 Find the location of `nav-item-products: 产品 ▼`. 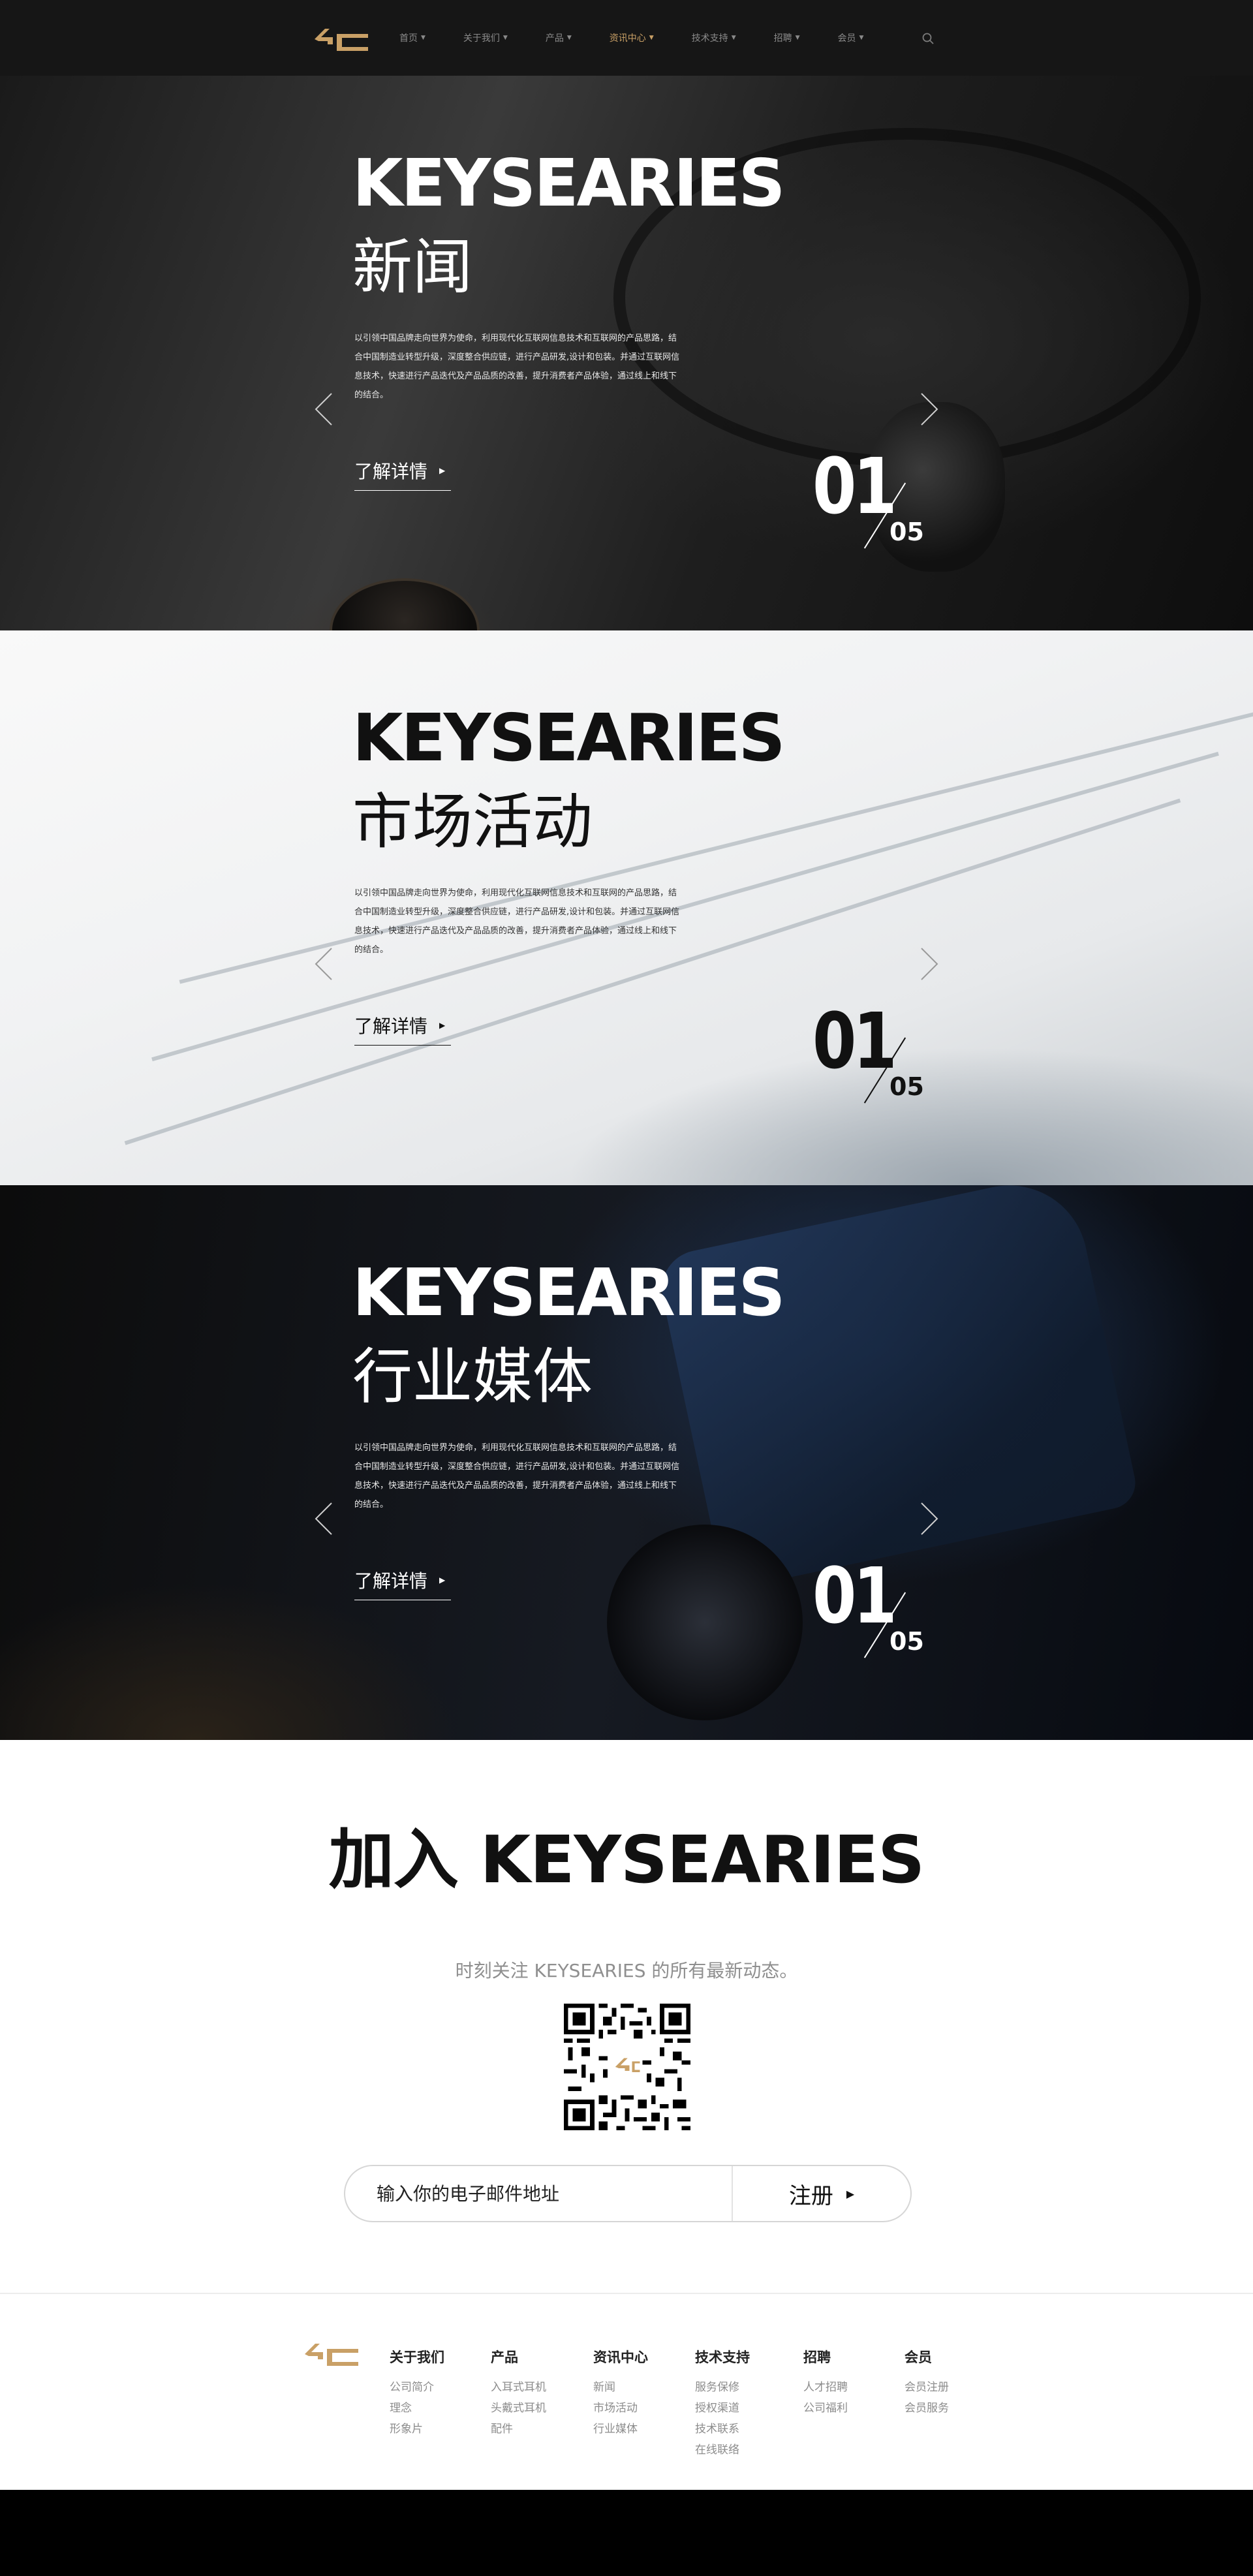

nav-item-products: 产品 ▼ is located at coordinates (559, 37).